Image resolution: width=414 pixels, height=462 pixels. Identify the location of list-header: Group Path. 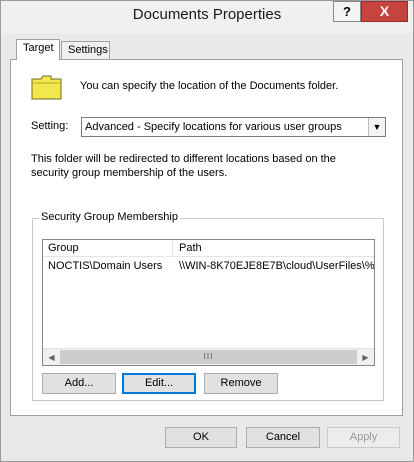
(208, 248).